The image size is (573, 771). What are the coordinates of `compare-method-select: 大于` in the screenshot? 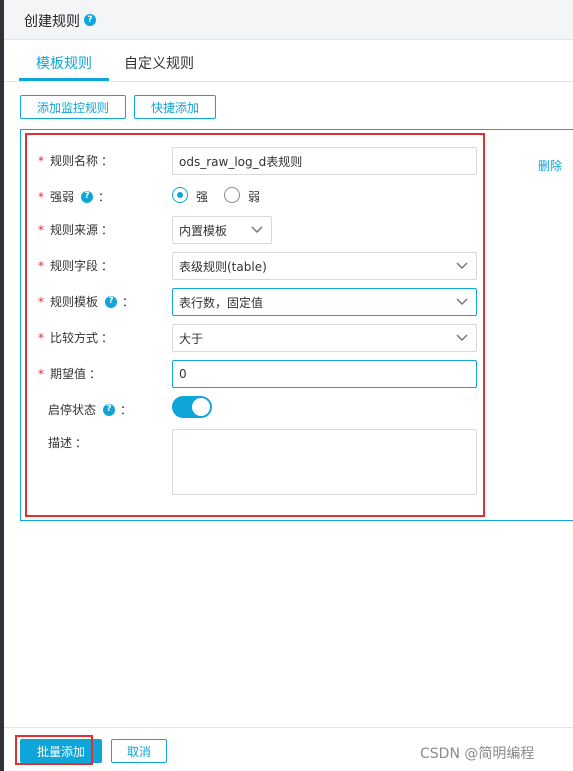 It's located at (324, 338).